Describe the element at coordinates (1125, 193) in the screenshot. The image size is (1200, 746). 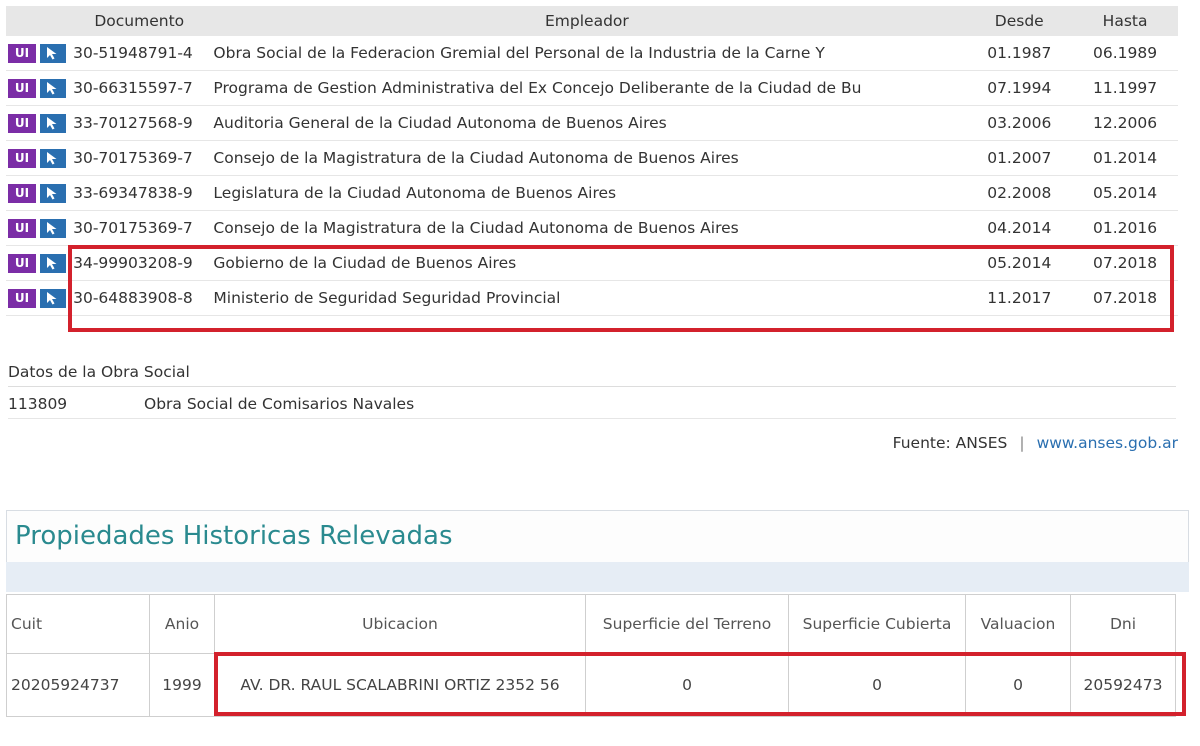
I see `cell-hasta: 05.2014` at that location.